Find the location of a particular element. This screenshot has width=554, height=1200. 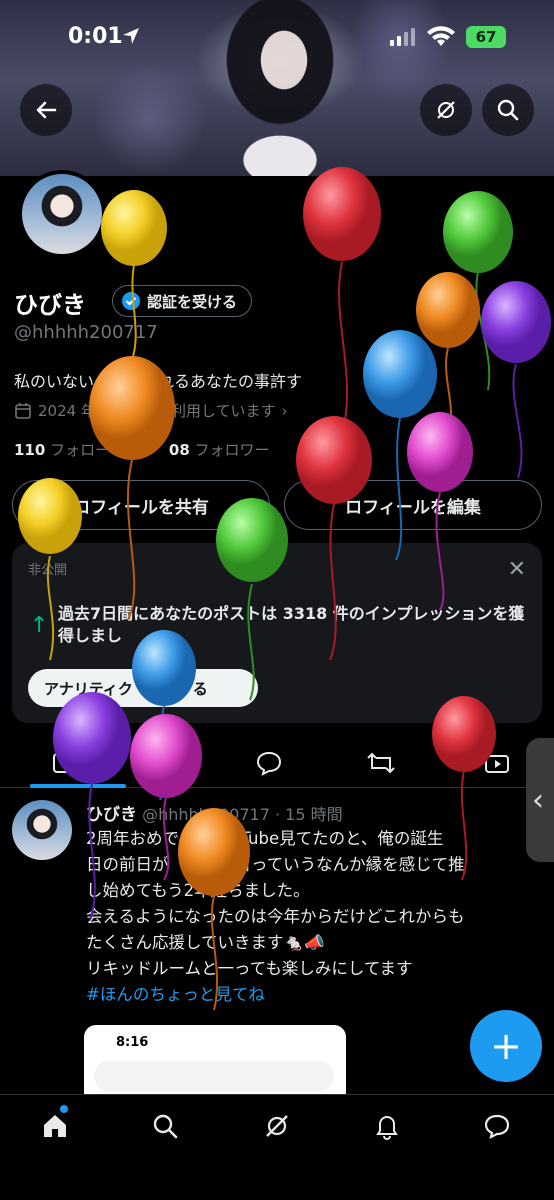

search-button is located at coordinates (508, 110).